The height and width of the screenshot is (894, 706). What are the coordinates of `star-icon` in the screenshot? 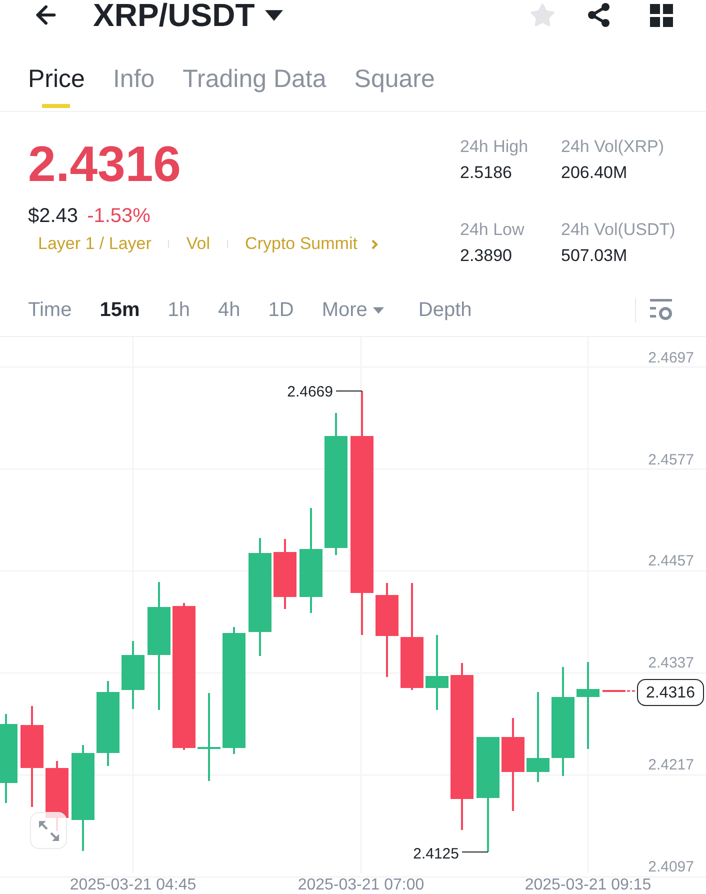 It's located at (542, 15).